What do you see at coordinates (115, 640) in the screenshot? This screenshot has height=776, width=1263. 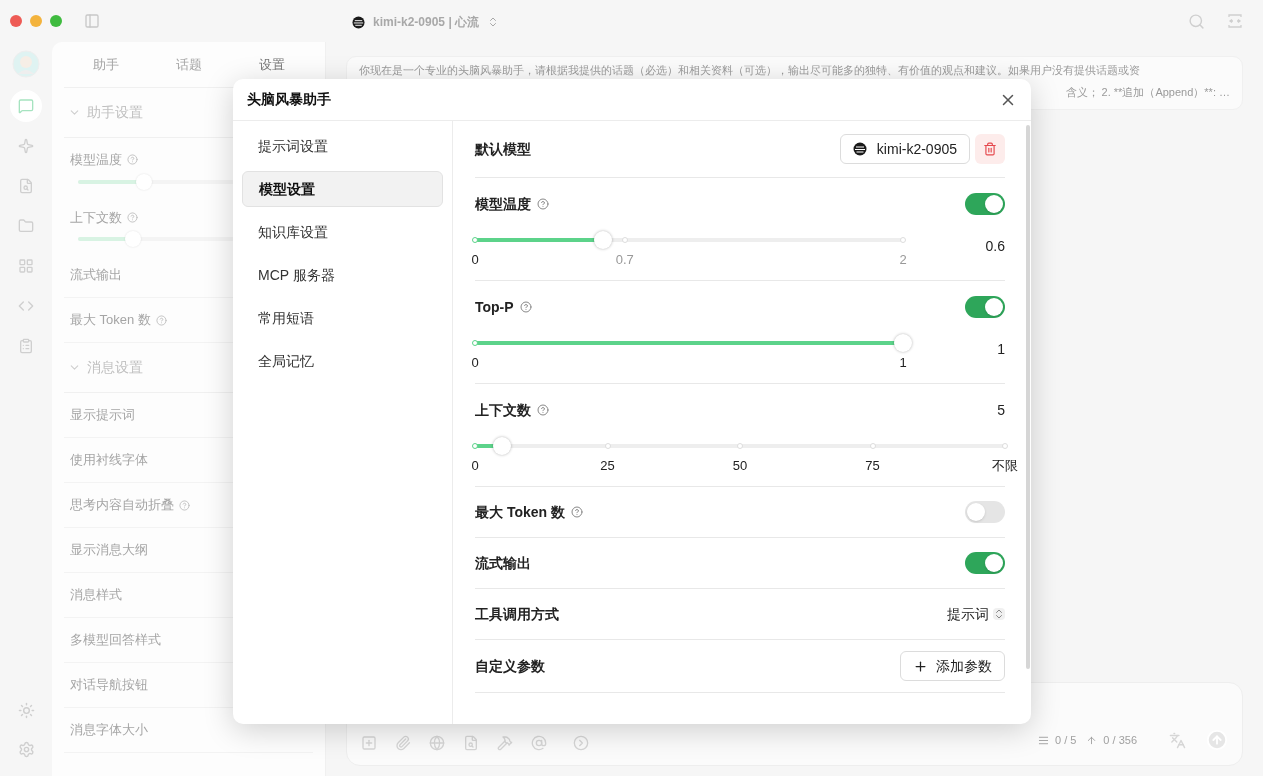 I see `setting-label: 多模型回答样式` at bounding box center [115, 640].